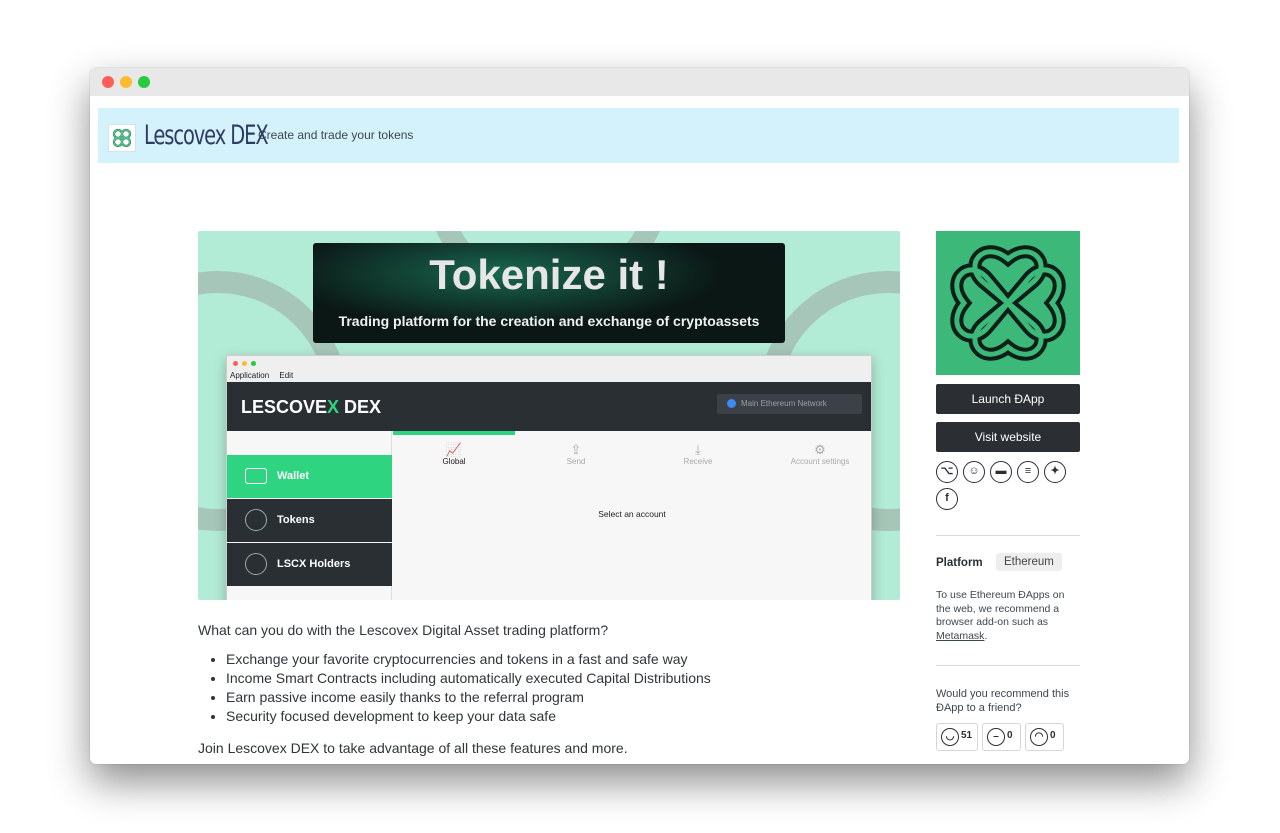  What do you see at coordinates (1001, 472) in the screenshot?
I see `chat-icon: ▬` at bounding box center [1001, 472].